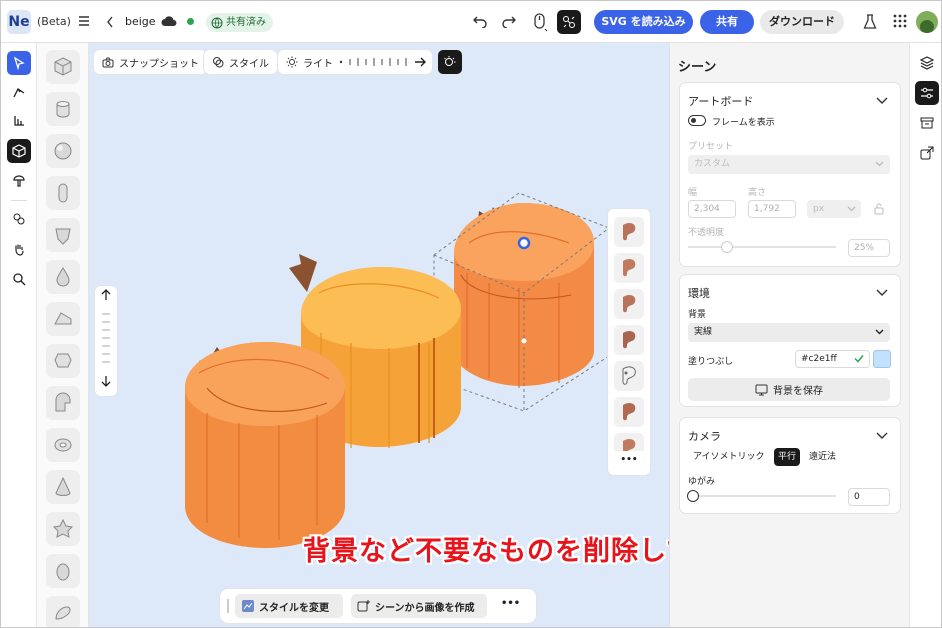 This screenshot has height=628, width=942. Describe the element at coordinates (762, 247) in the screenshot. I see `opacity-slider` at that location.